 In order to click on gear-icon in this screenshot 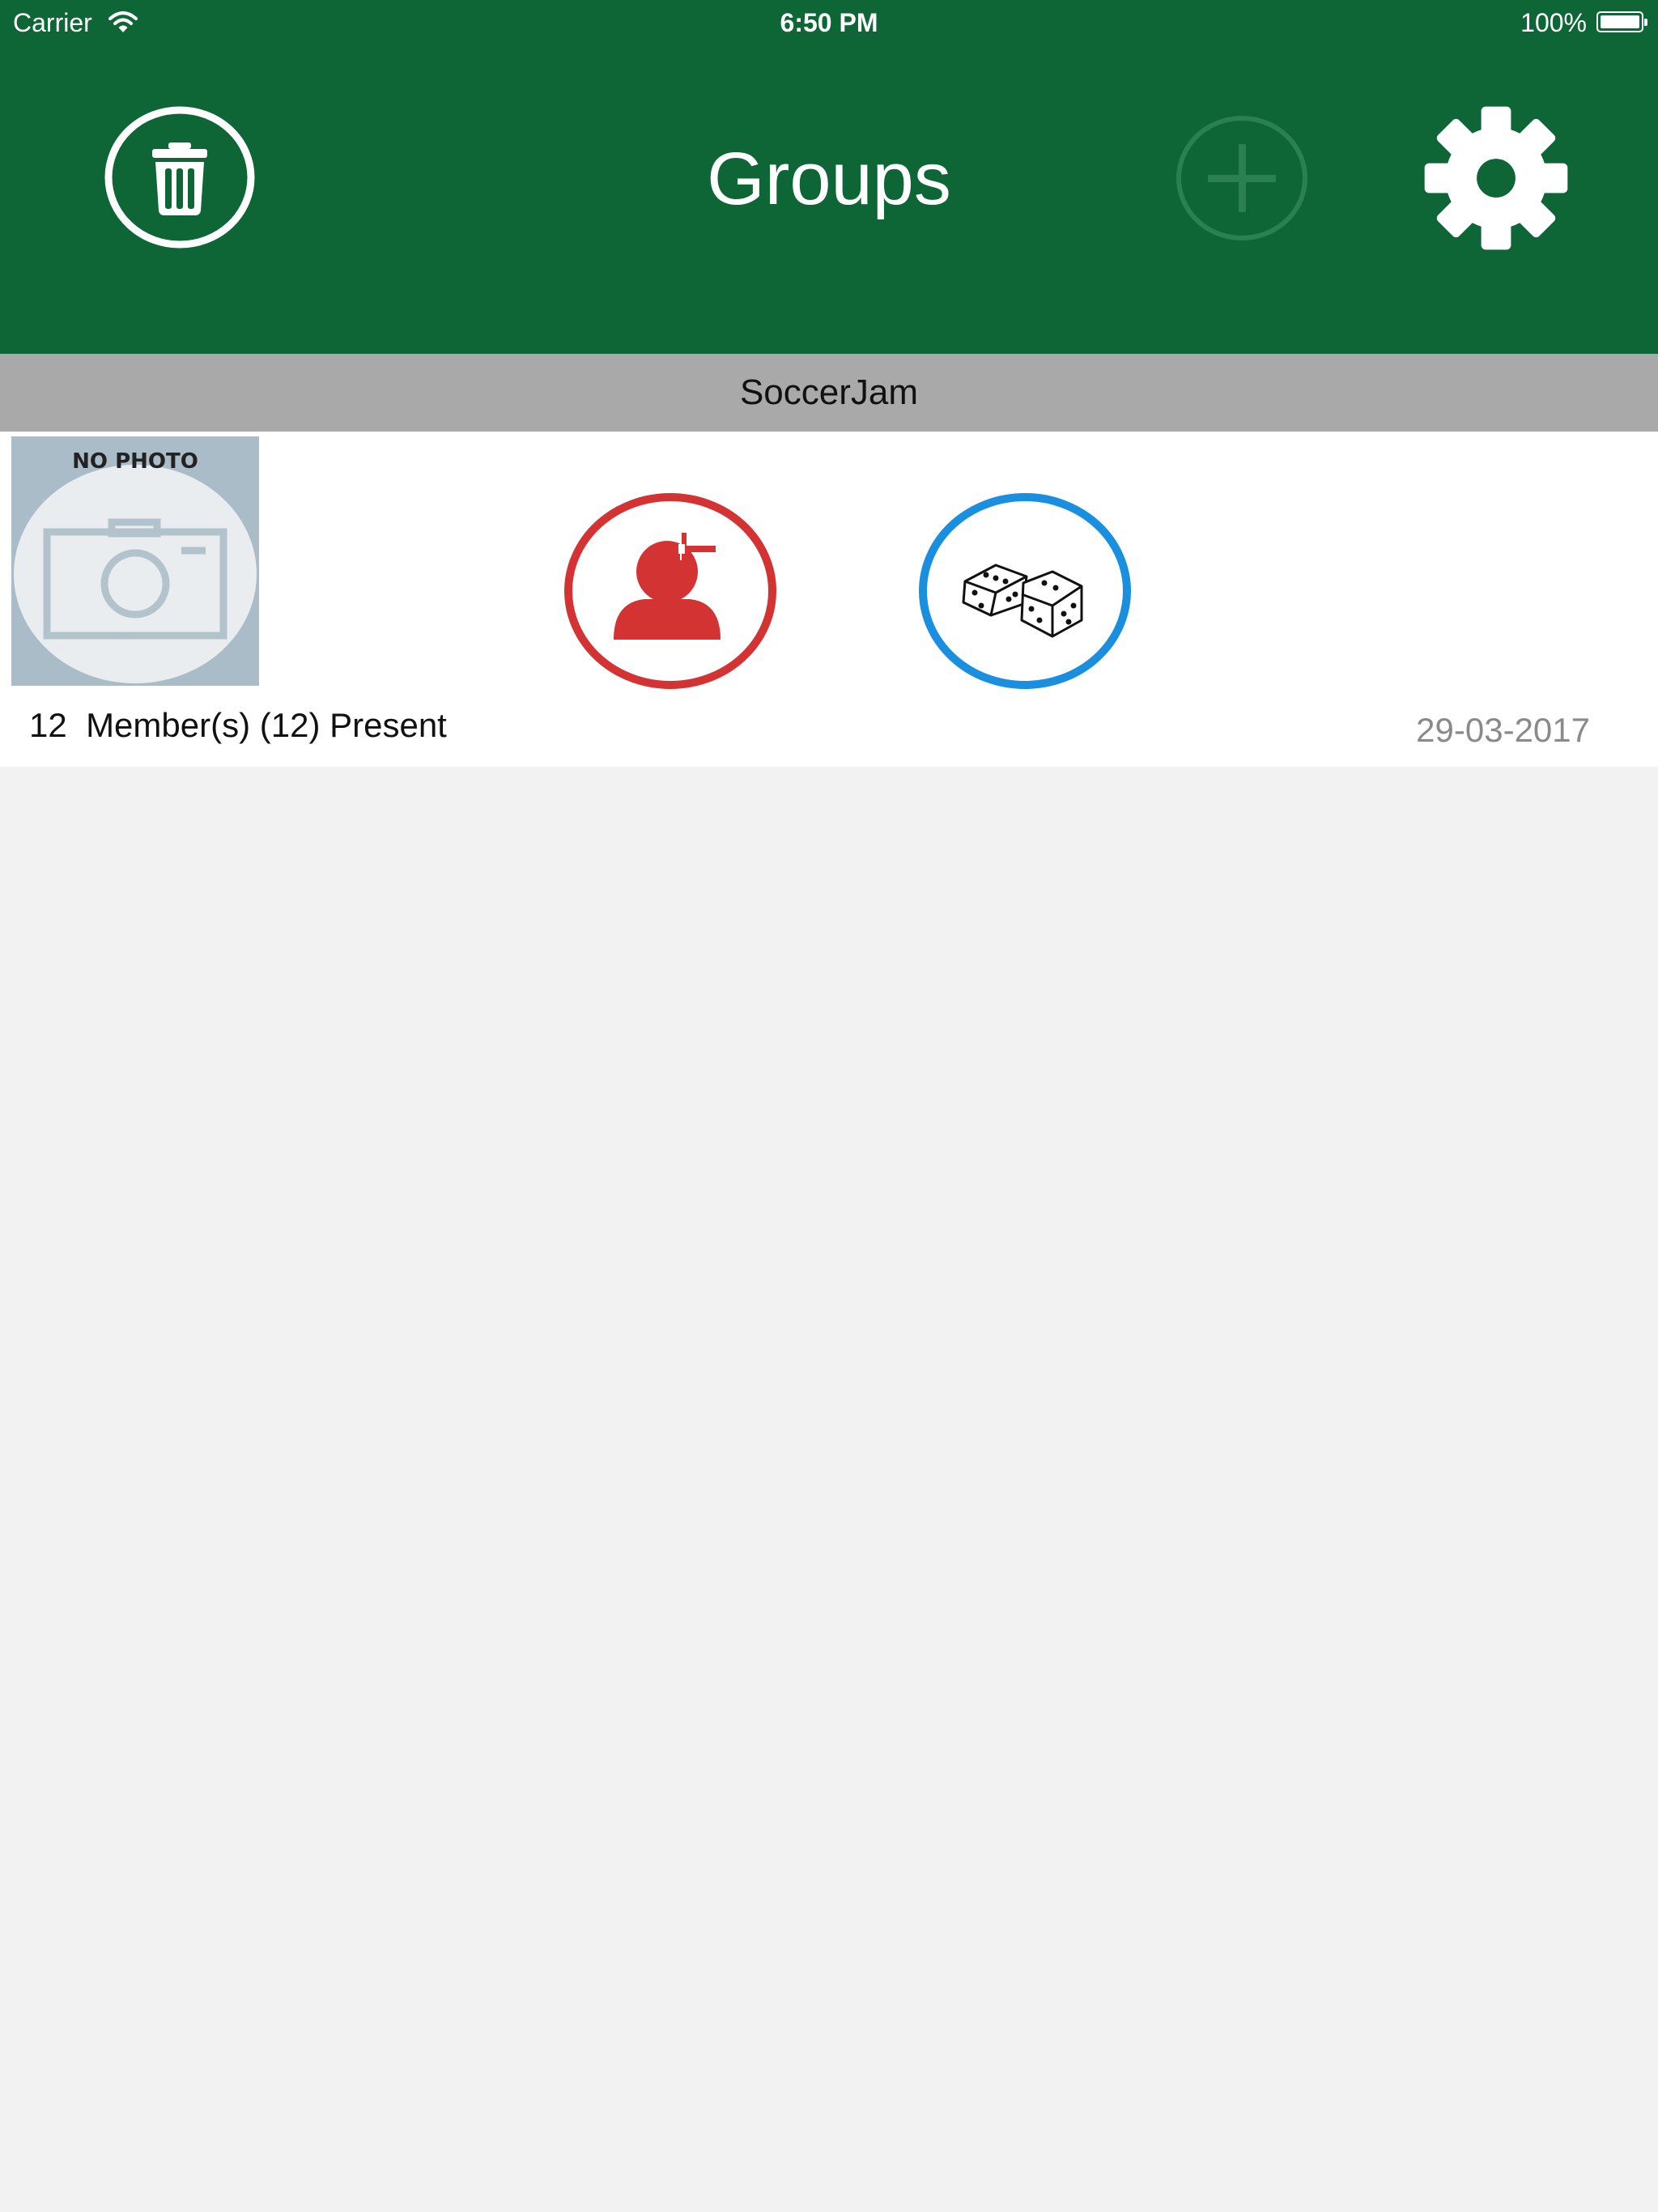, I will do `click(1496, 178)`.